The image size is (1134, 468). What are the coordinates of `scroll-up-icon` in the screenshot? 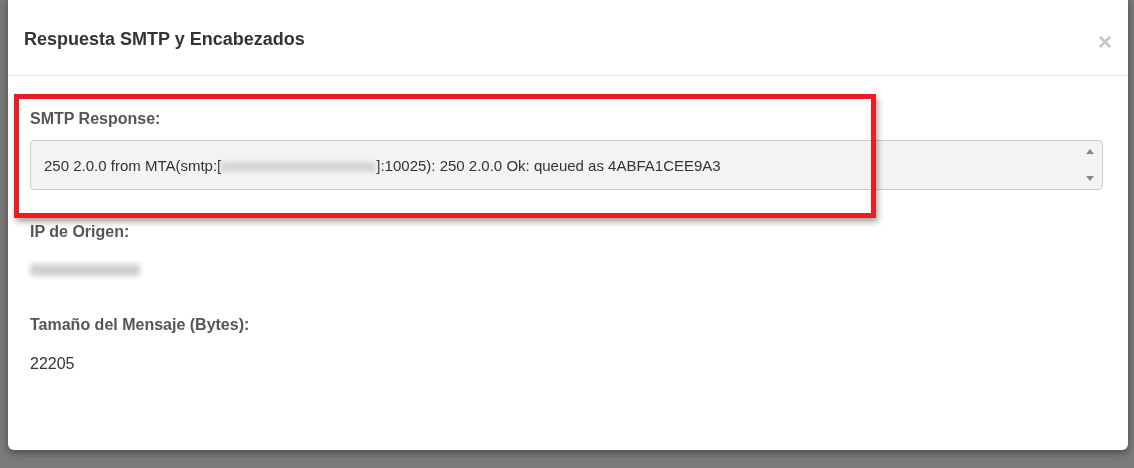 It's located at (1090, 151).